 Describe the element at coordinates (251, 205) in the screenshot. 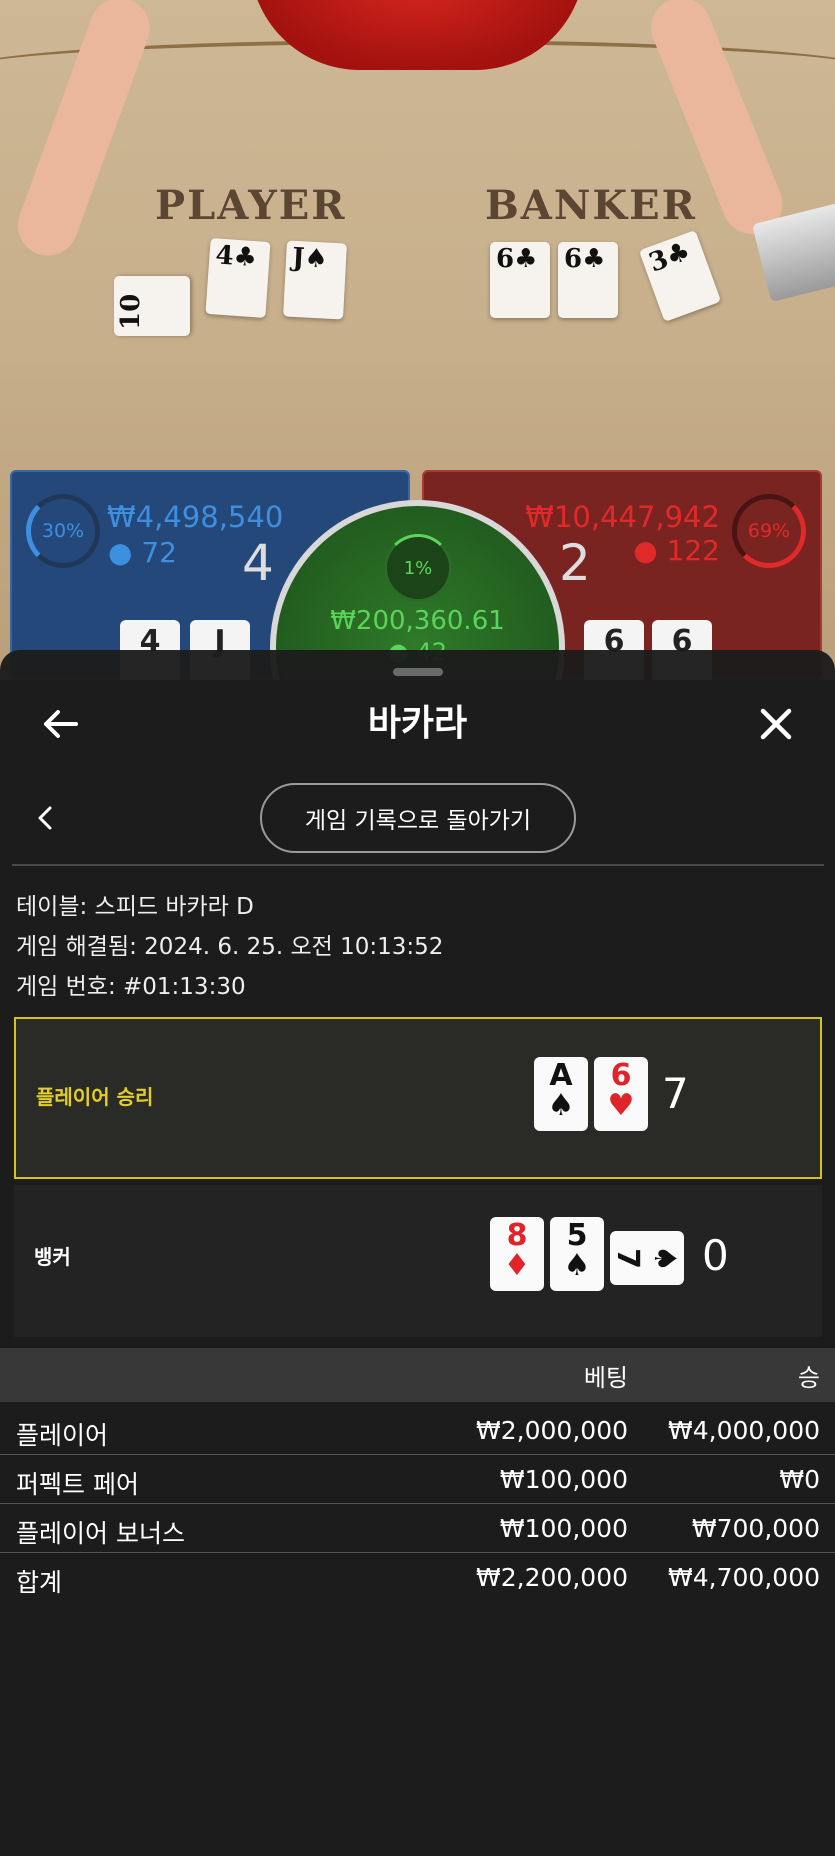

I see `felt-player-label: PLAYER` at that location.